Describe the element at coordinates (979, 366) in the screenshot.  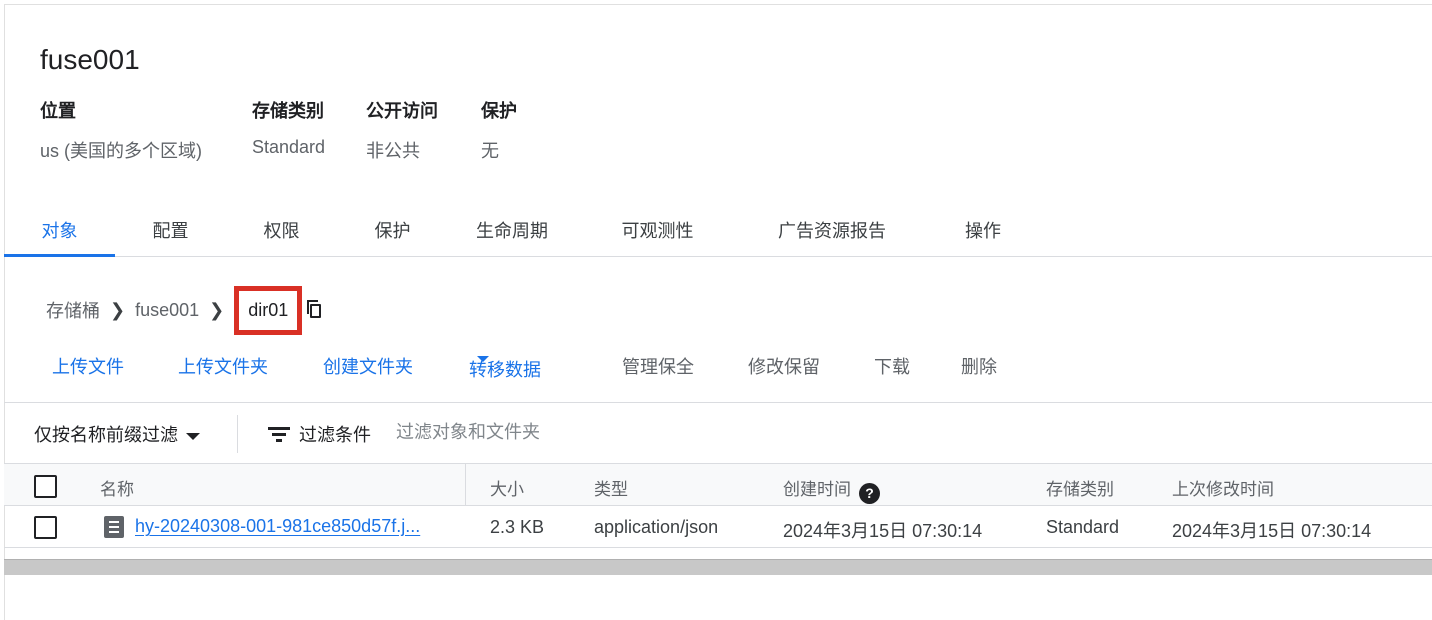
I see `delete-button: 删除` at that location.